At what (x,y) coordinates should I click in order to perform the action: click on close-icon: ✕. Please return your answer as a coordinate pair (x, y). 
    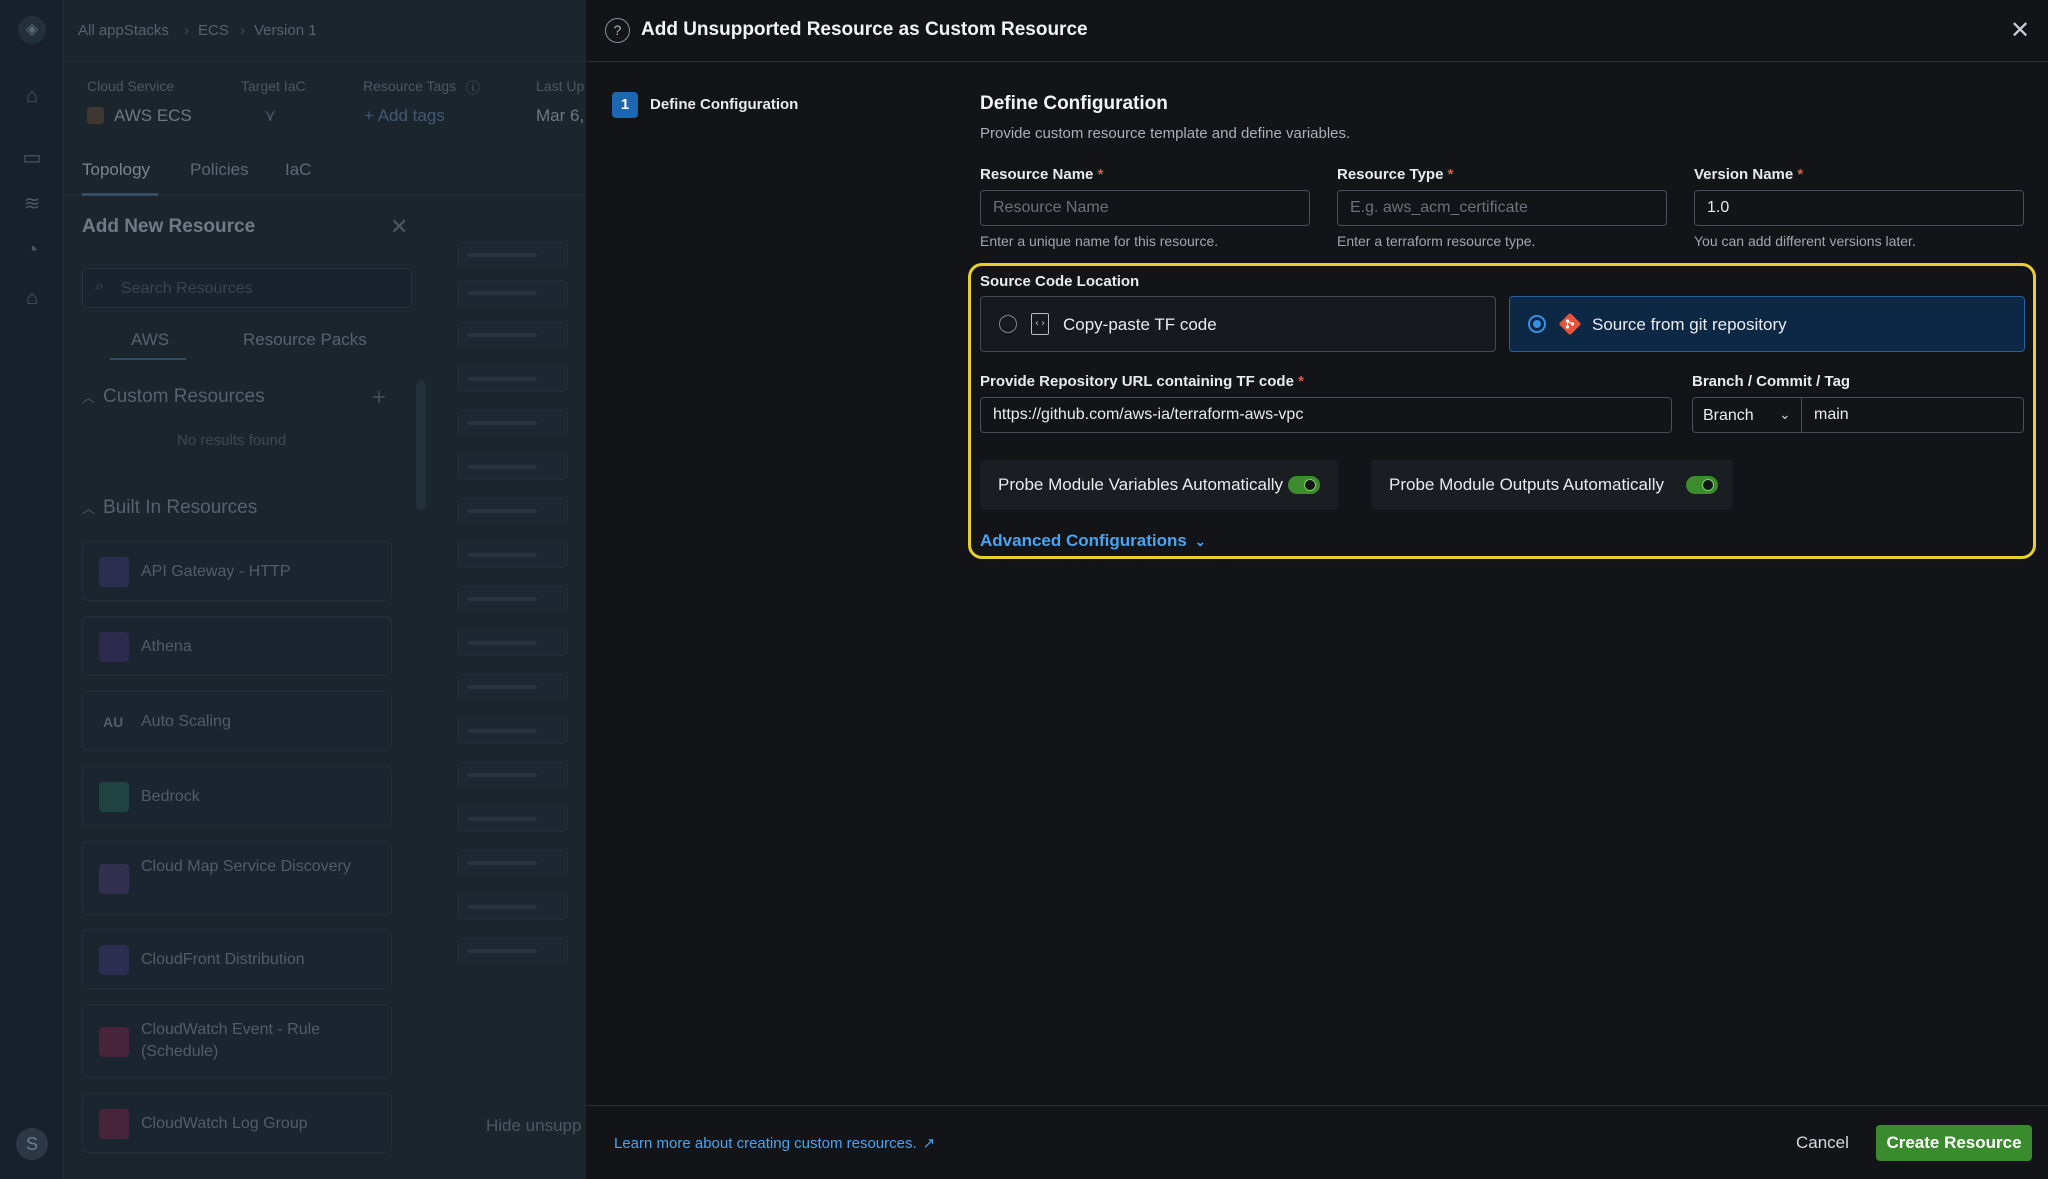
    Looking at the image, I should click on (2020, 30).